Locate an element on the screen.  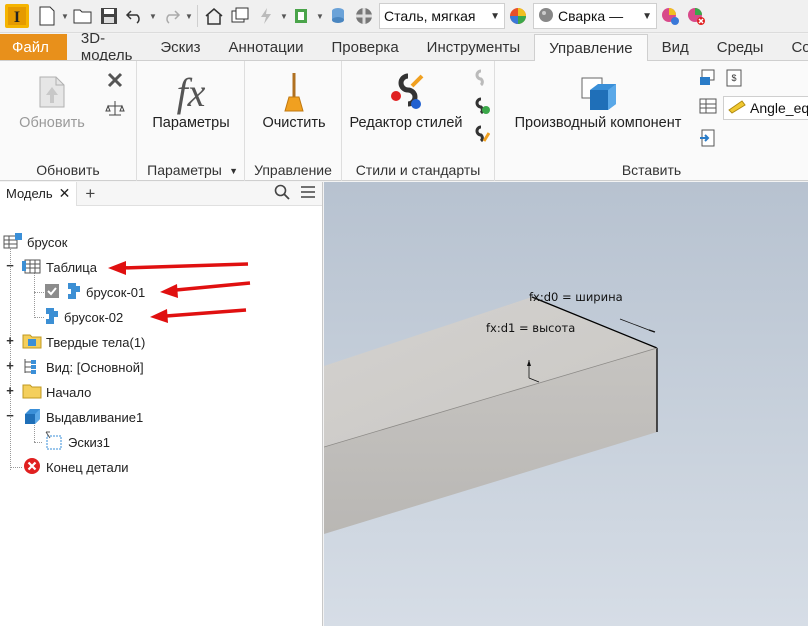
tab-view: Вид is located at coordinates (675, 47).